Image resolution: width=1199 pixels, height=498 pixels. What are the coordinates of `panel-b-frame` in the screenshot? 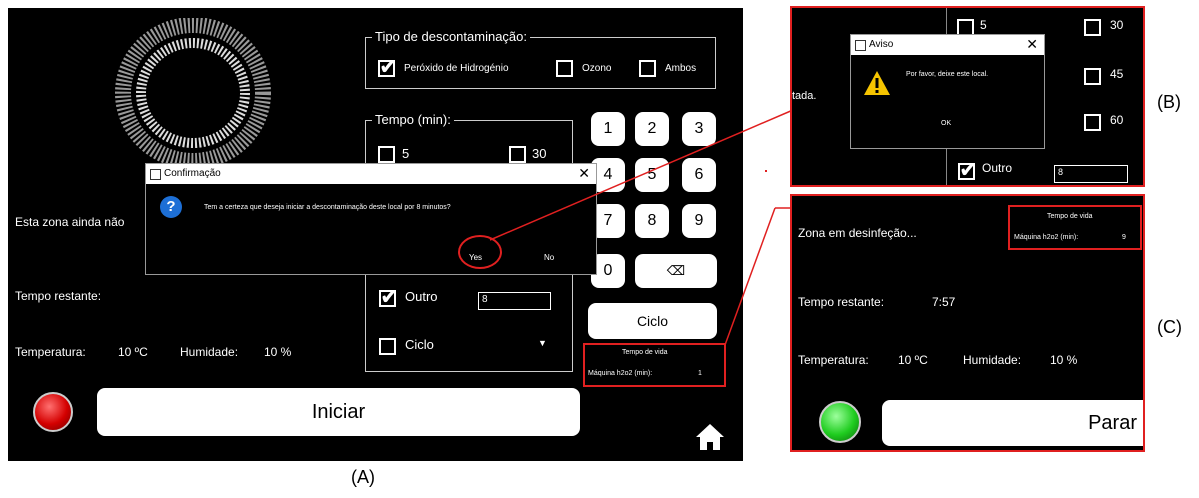 It's located at (967, 96).